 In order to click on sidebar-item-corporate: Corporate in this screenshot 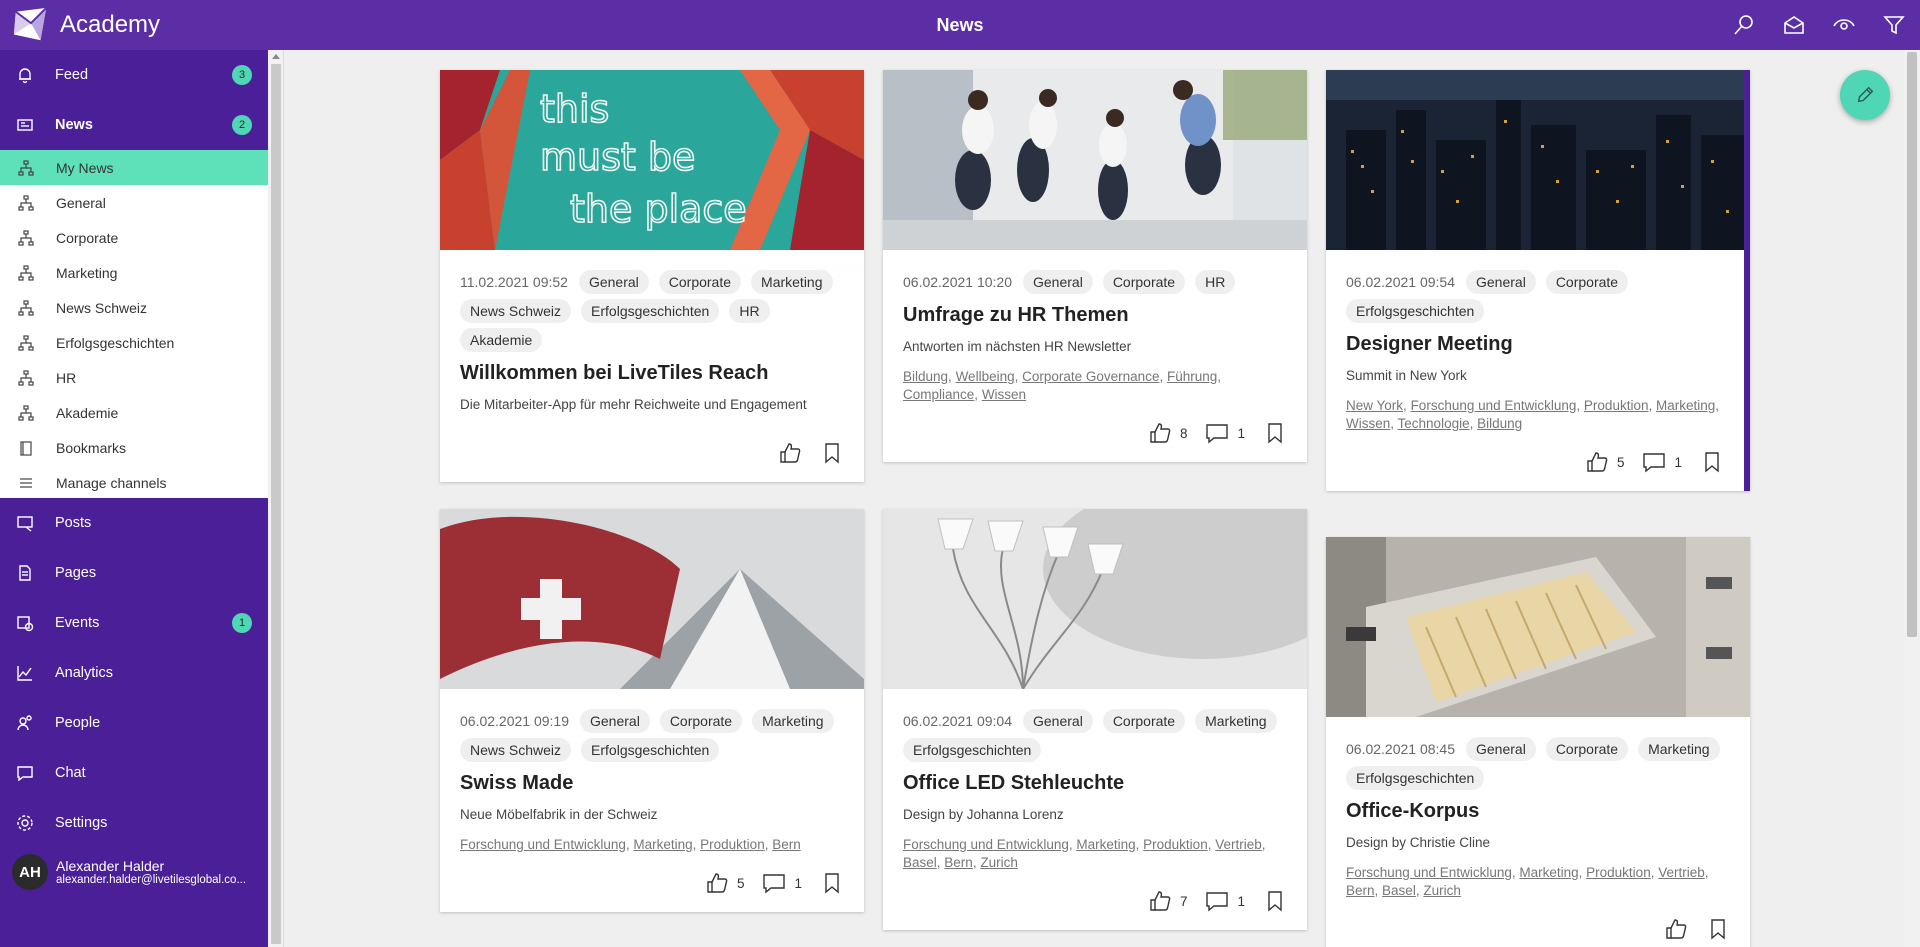, I will do `click(134, 237)`.